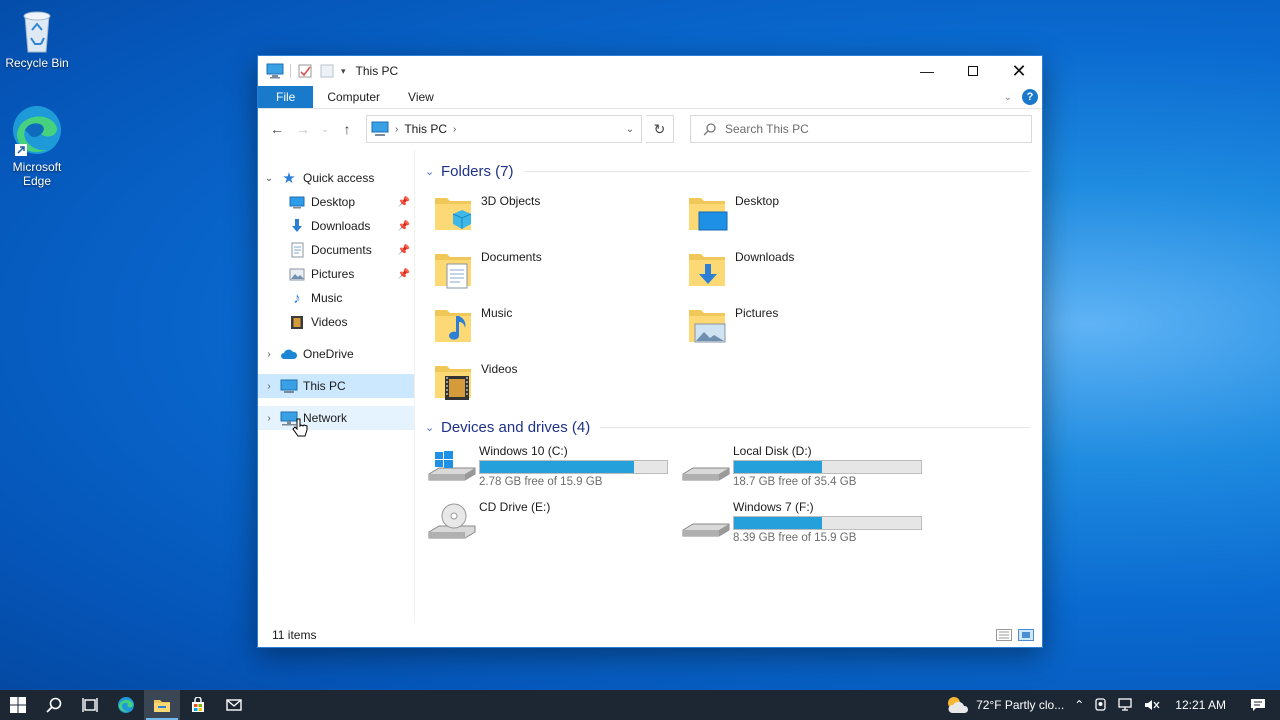 This screenshot has width=1280, height=720. What do you see at coordinates (453, 380) in the screenshot?
I see `videos-folder-icon` at bounding box center [453, 380].